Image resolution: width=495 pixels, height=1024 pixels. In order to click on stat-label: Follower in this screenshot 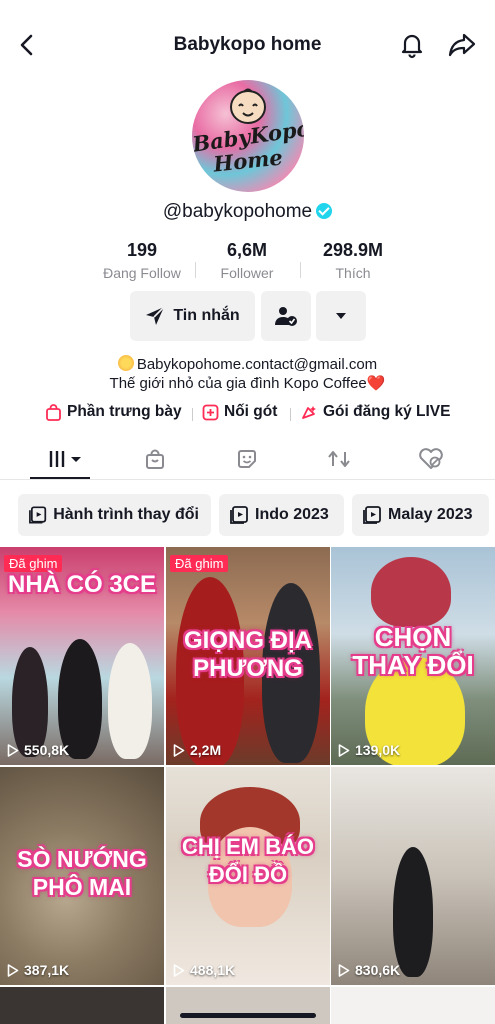, I will do `click(247, 273)`.